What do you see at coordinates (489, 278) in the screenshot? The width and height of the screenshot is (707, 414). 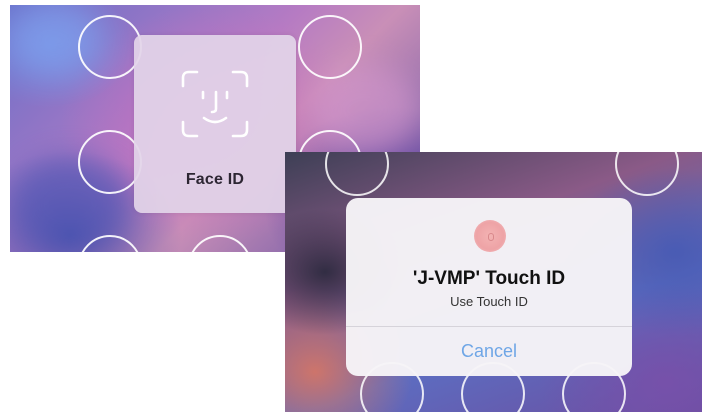 I see `dialog-title: 'J-VMP' Touch ID` at bounding box center [489, 278].